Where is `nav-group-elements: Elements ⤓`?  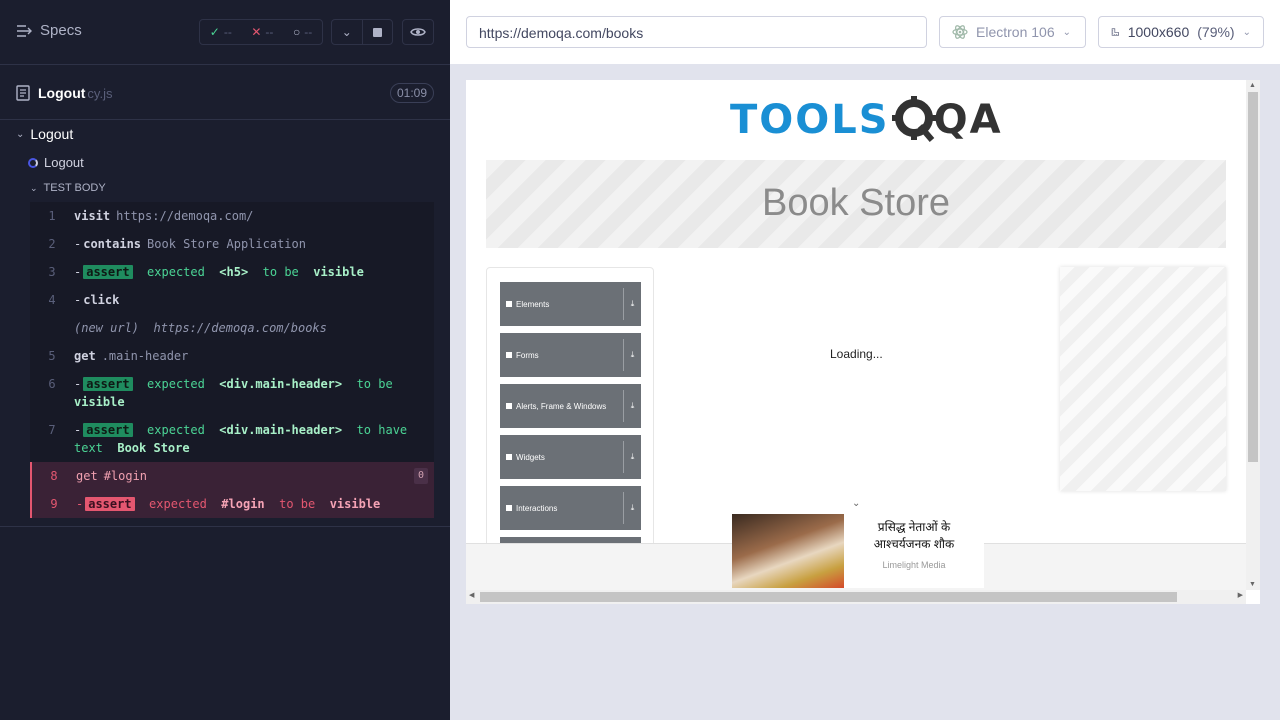 nav-group-elements: Elements ⤓ is located at coordinates (570, 304).